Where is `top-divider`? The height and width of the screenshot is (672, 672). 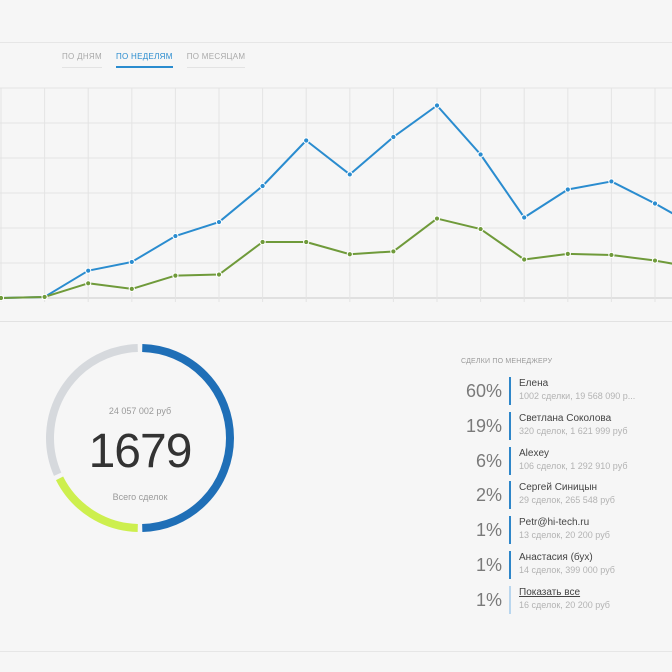
top-divider is located at coordinates (336, 42).